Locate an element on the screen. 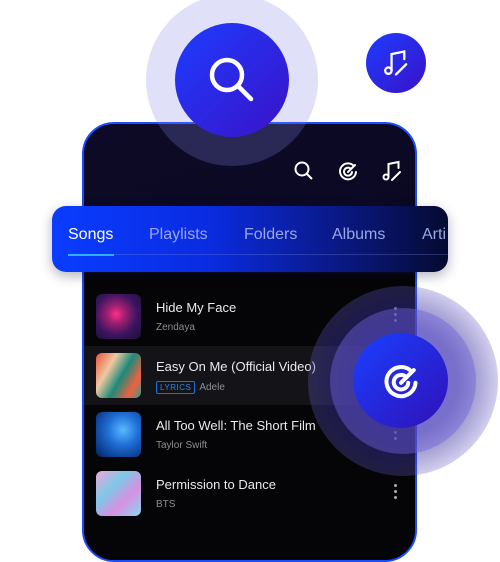 The height and width of the screenshot is (562, 500). song-artist: Zendaya is located at coordinates (175, 327).